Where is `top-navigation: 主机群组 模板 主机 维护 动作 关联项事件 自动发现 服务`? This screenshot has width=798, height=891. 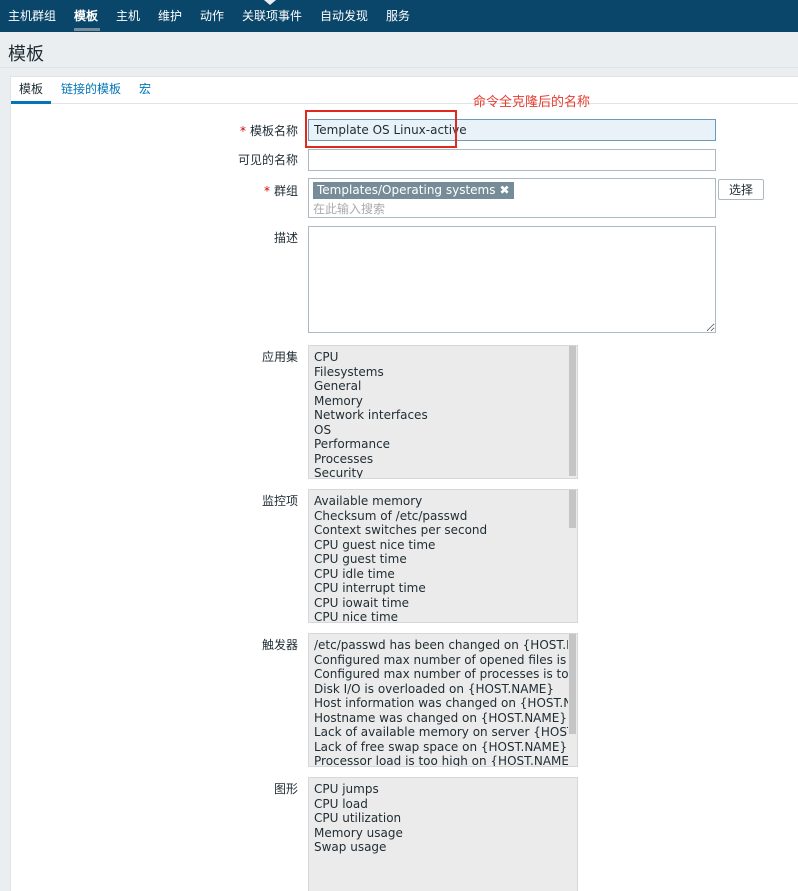 top-navigation: 主机群组 模板 主机 维护 动作 关联项事件 自动发现 服务 is located at coordinates (399, 16).